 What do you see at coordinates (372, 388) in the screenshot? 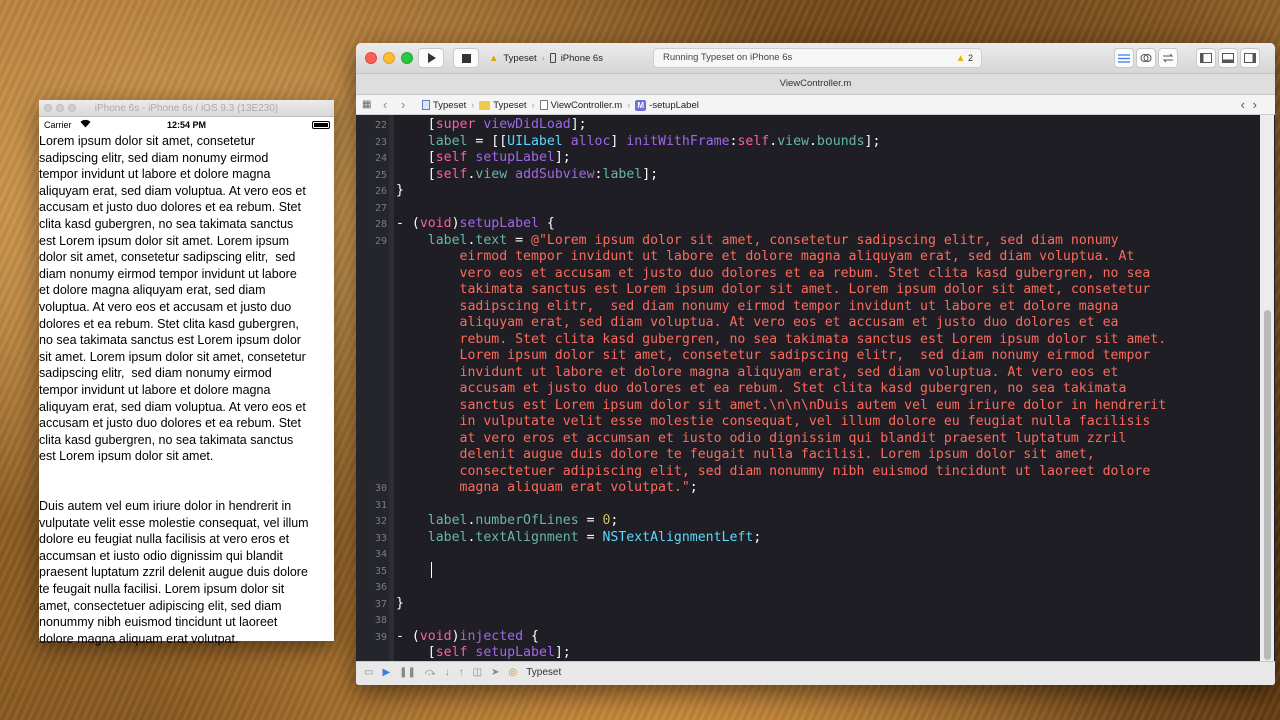
I see `line-number-gutter: 22 23 24 25 26 27 28 29 30 31 32 33 34 35 36 37 38 39` at bounding box center [372, 388].